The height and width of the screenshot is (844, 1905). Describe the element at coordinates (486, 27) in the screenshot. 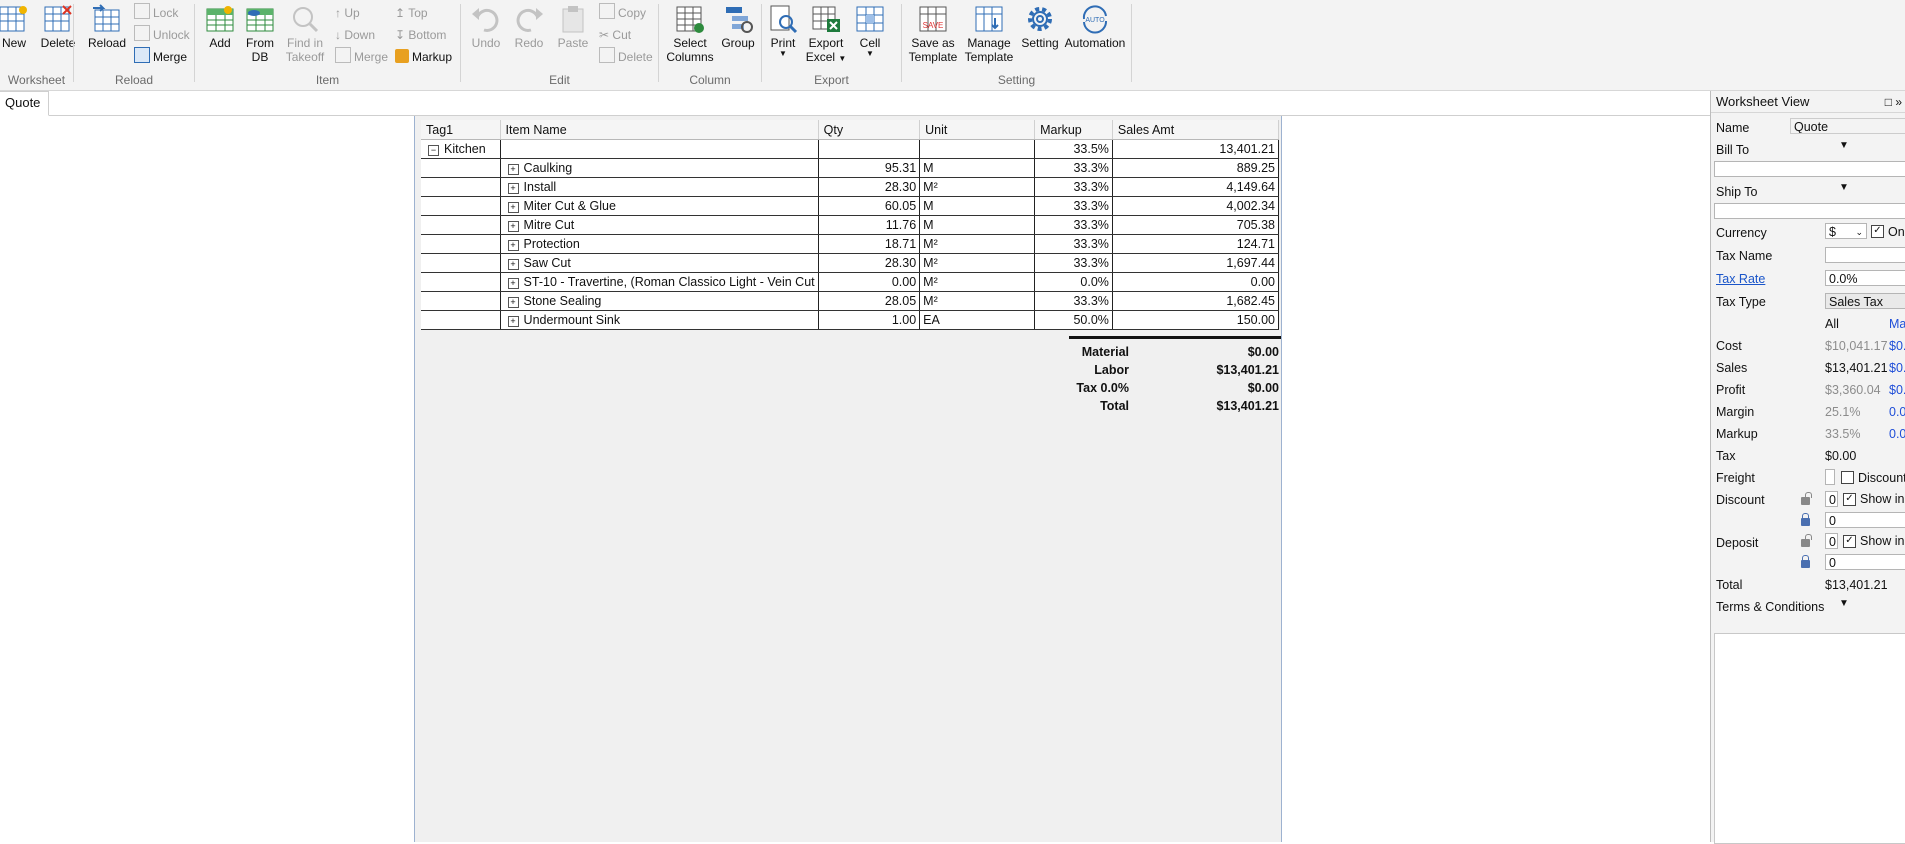

I see `undo-button: Undo` at that location.